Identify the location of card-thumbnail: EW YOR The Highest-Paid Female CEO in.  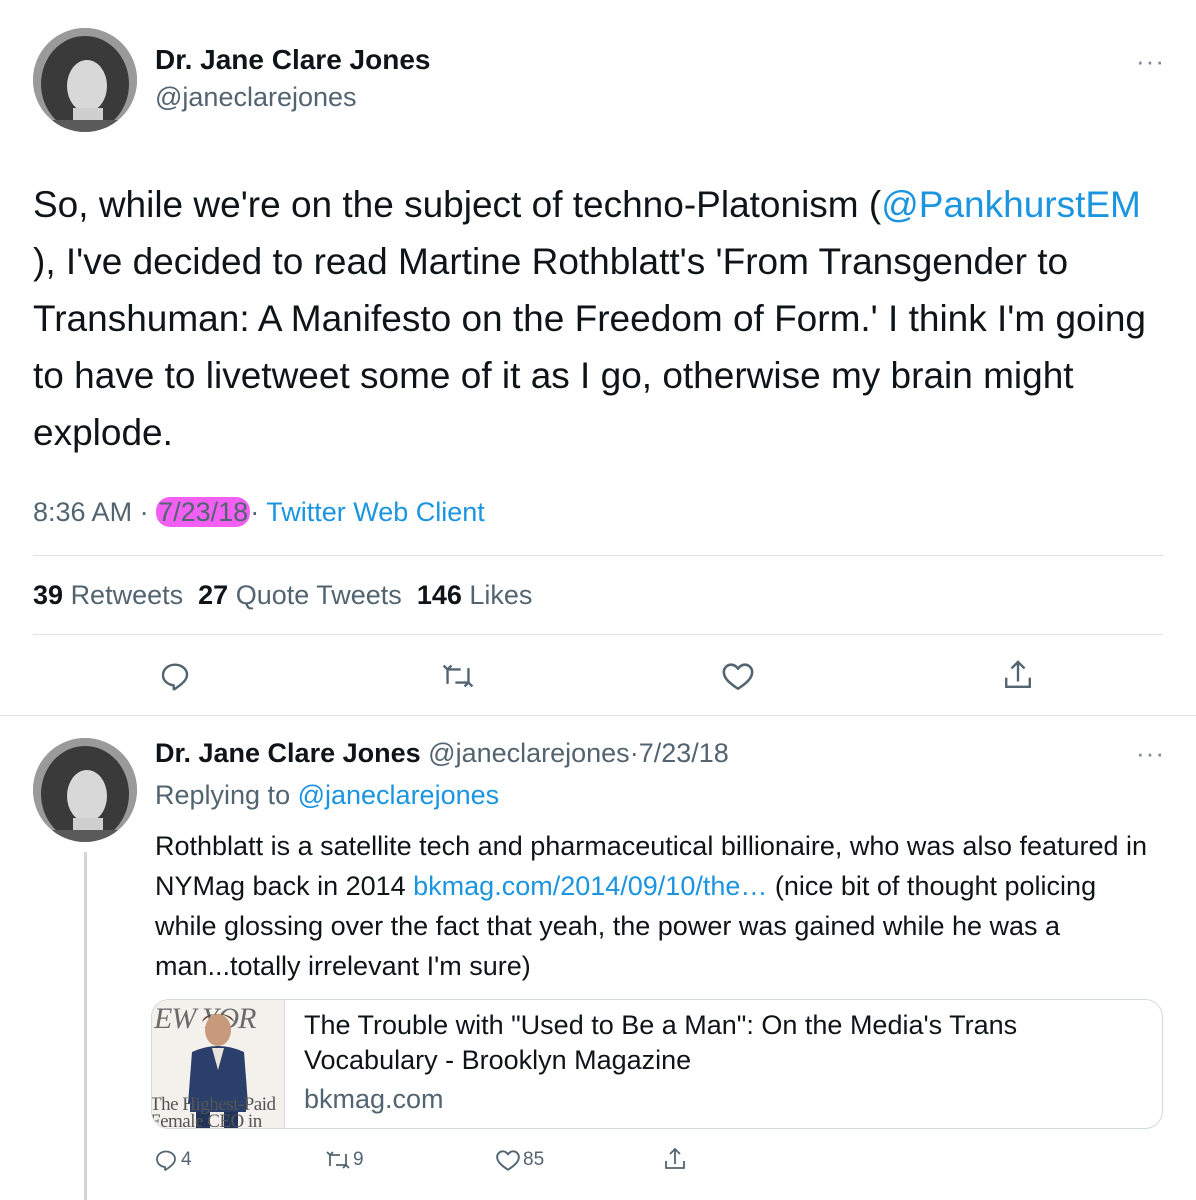
(218, 1064).